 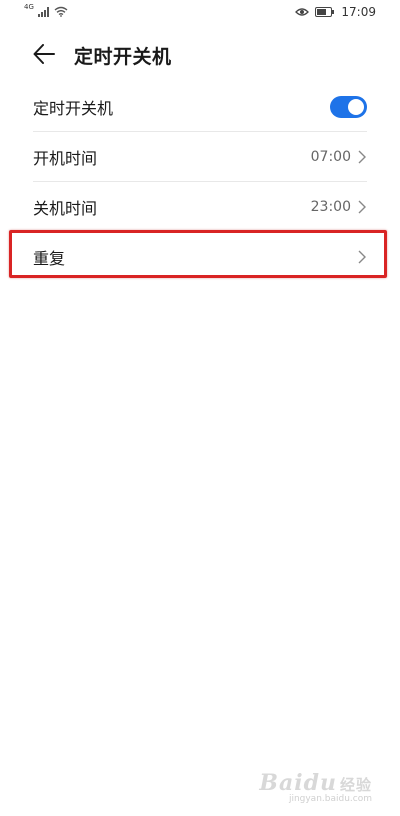 I want to click on power-off-time-row: 关机时间 23:00, so click(x=200, y=207).